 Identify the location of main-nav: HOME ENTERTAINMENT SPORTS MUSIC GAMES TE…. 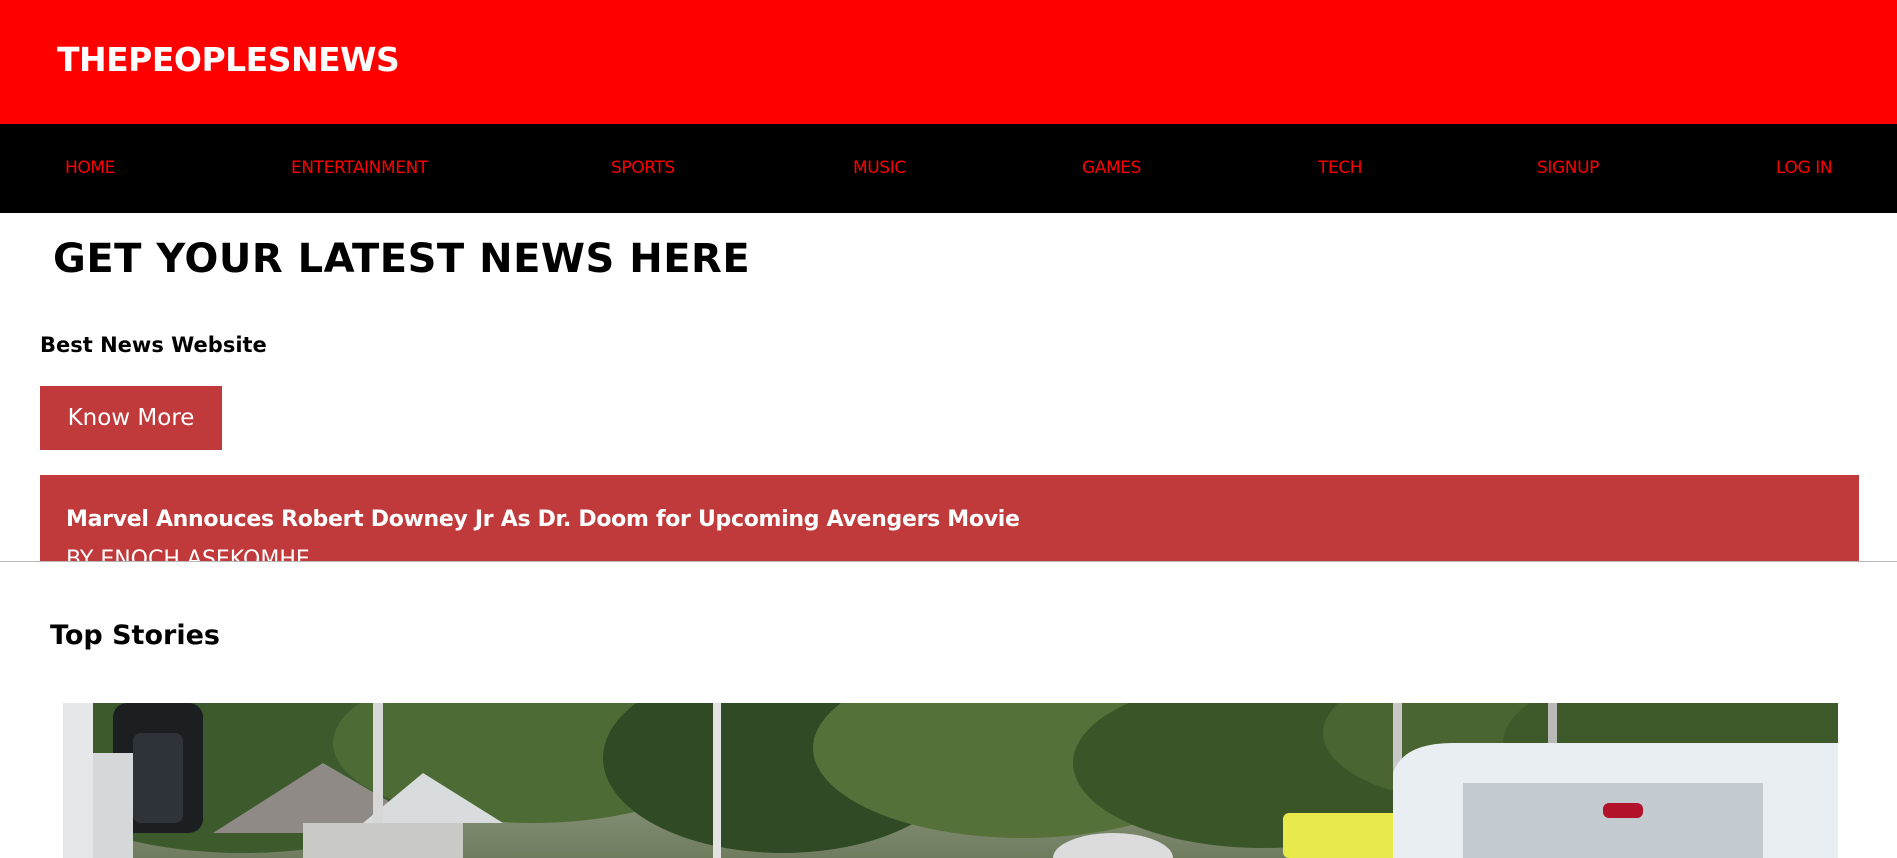
(948, 168).